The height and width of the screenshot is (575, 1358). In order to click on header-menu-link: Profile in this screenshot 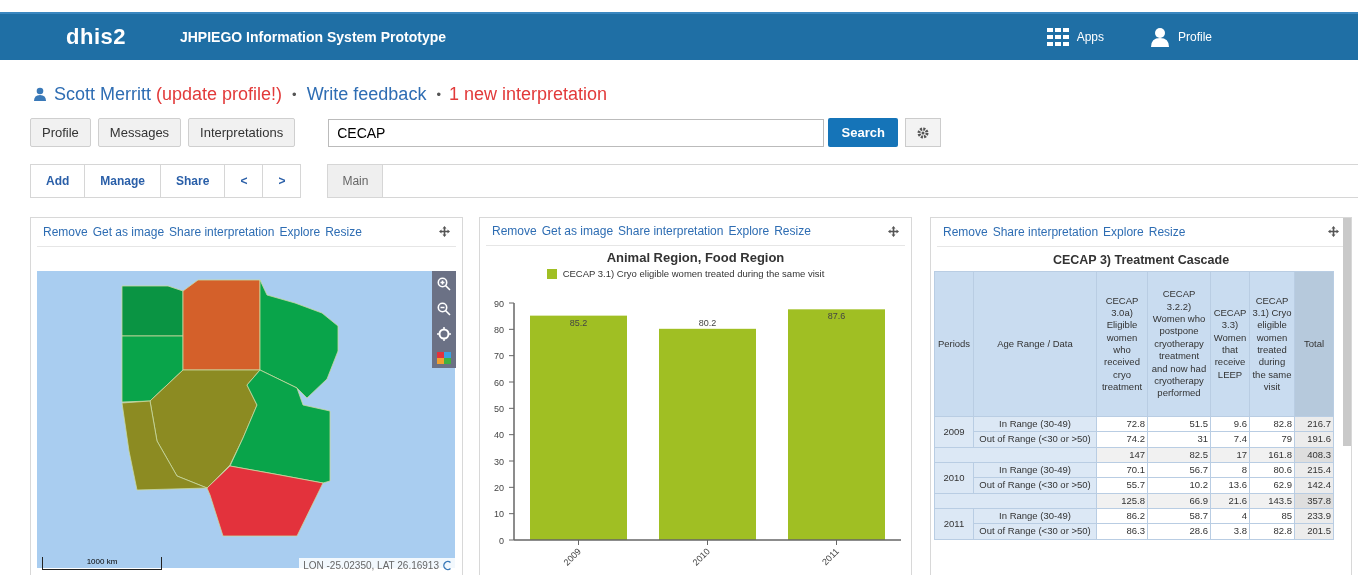, I will do `click(1181, 37)`.